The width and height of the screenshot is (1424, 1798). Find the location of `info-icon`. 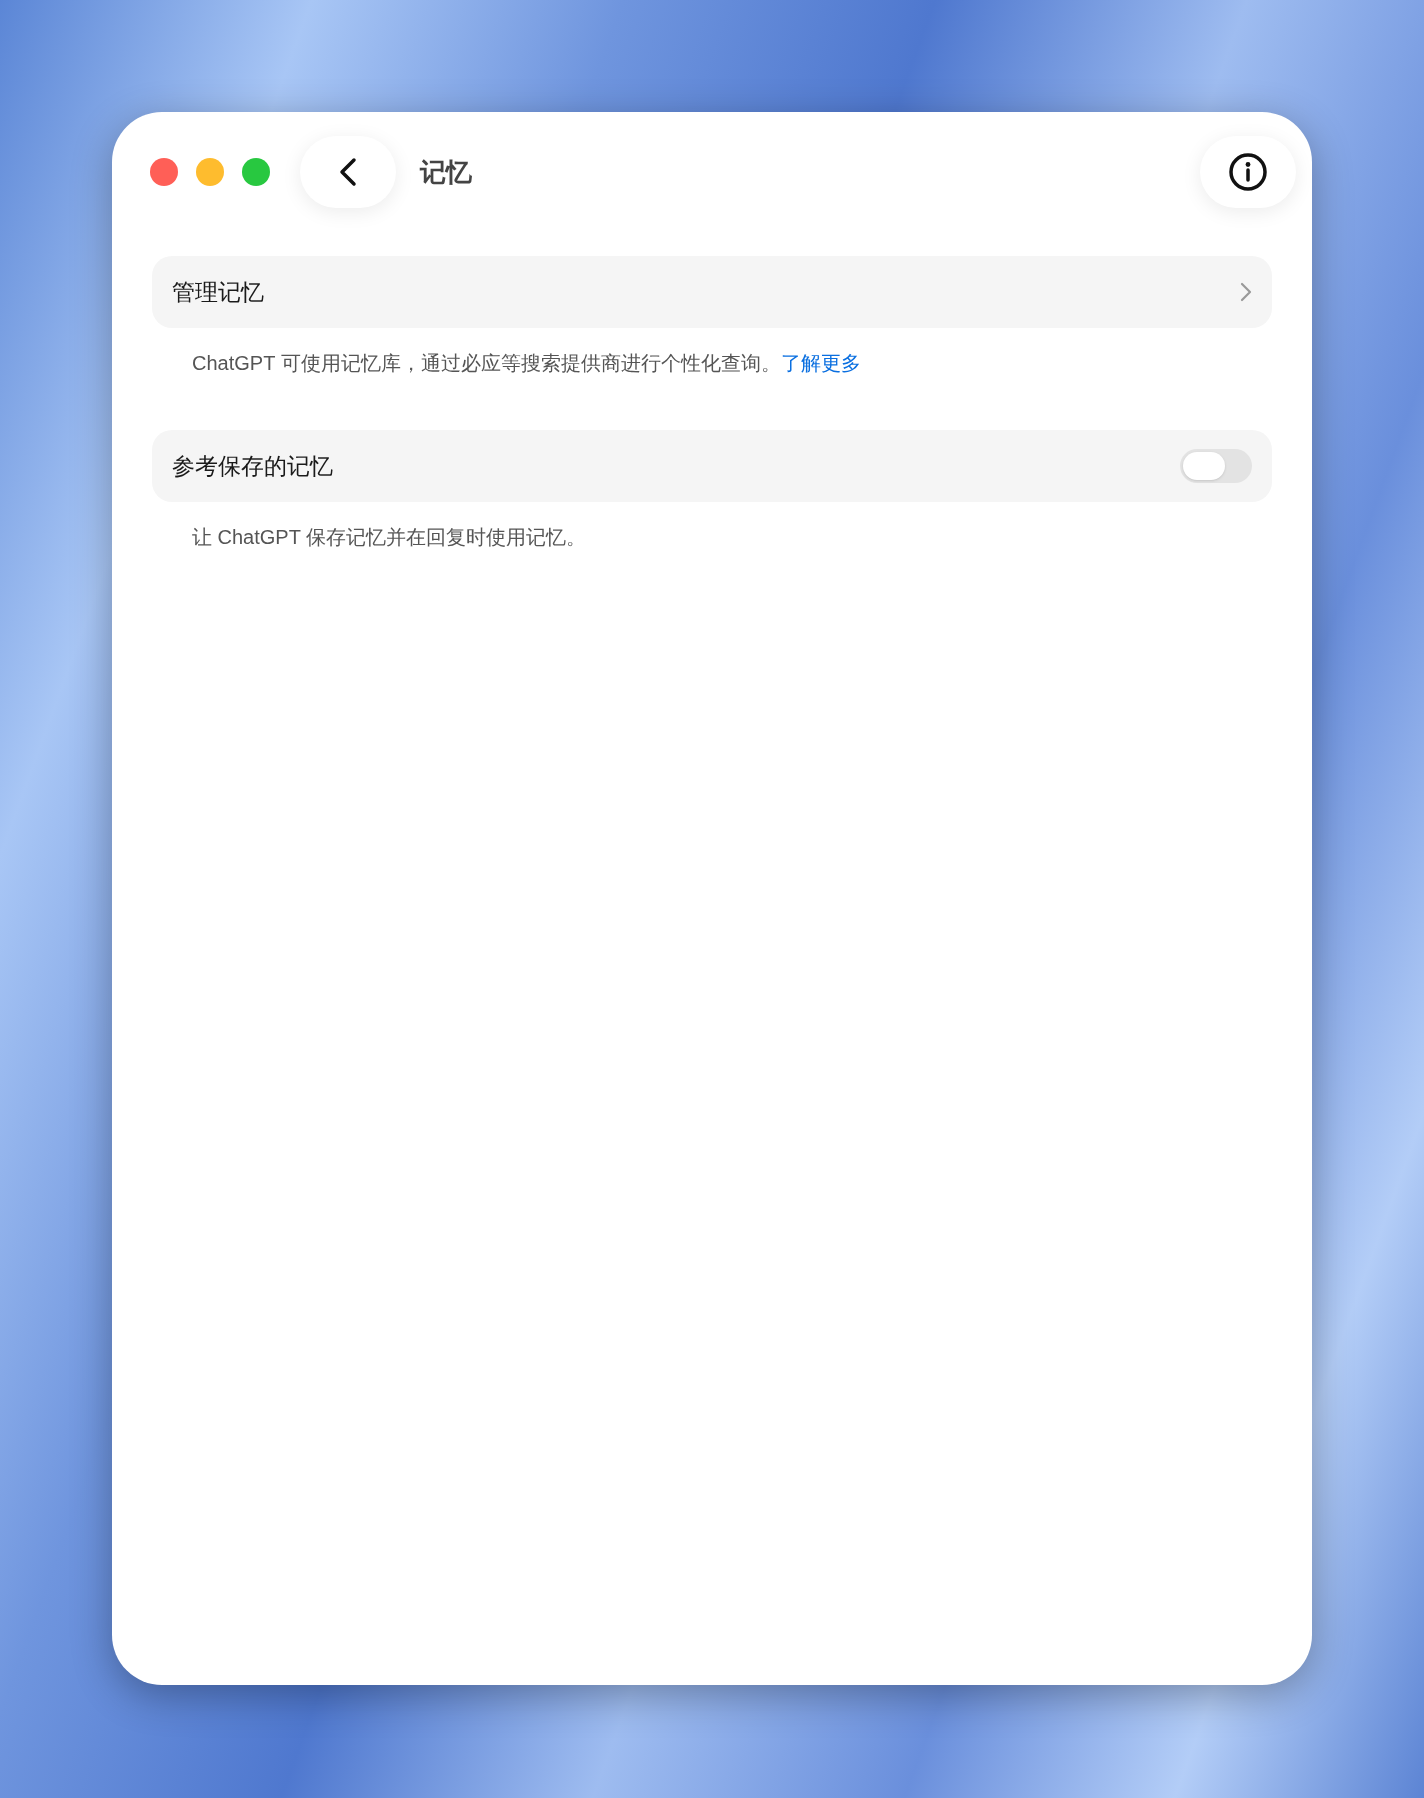

info-icon is located at coordinates (1248, 172).